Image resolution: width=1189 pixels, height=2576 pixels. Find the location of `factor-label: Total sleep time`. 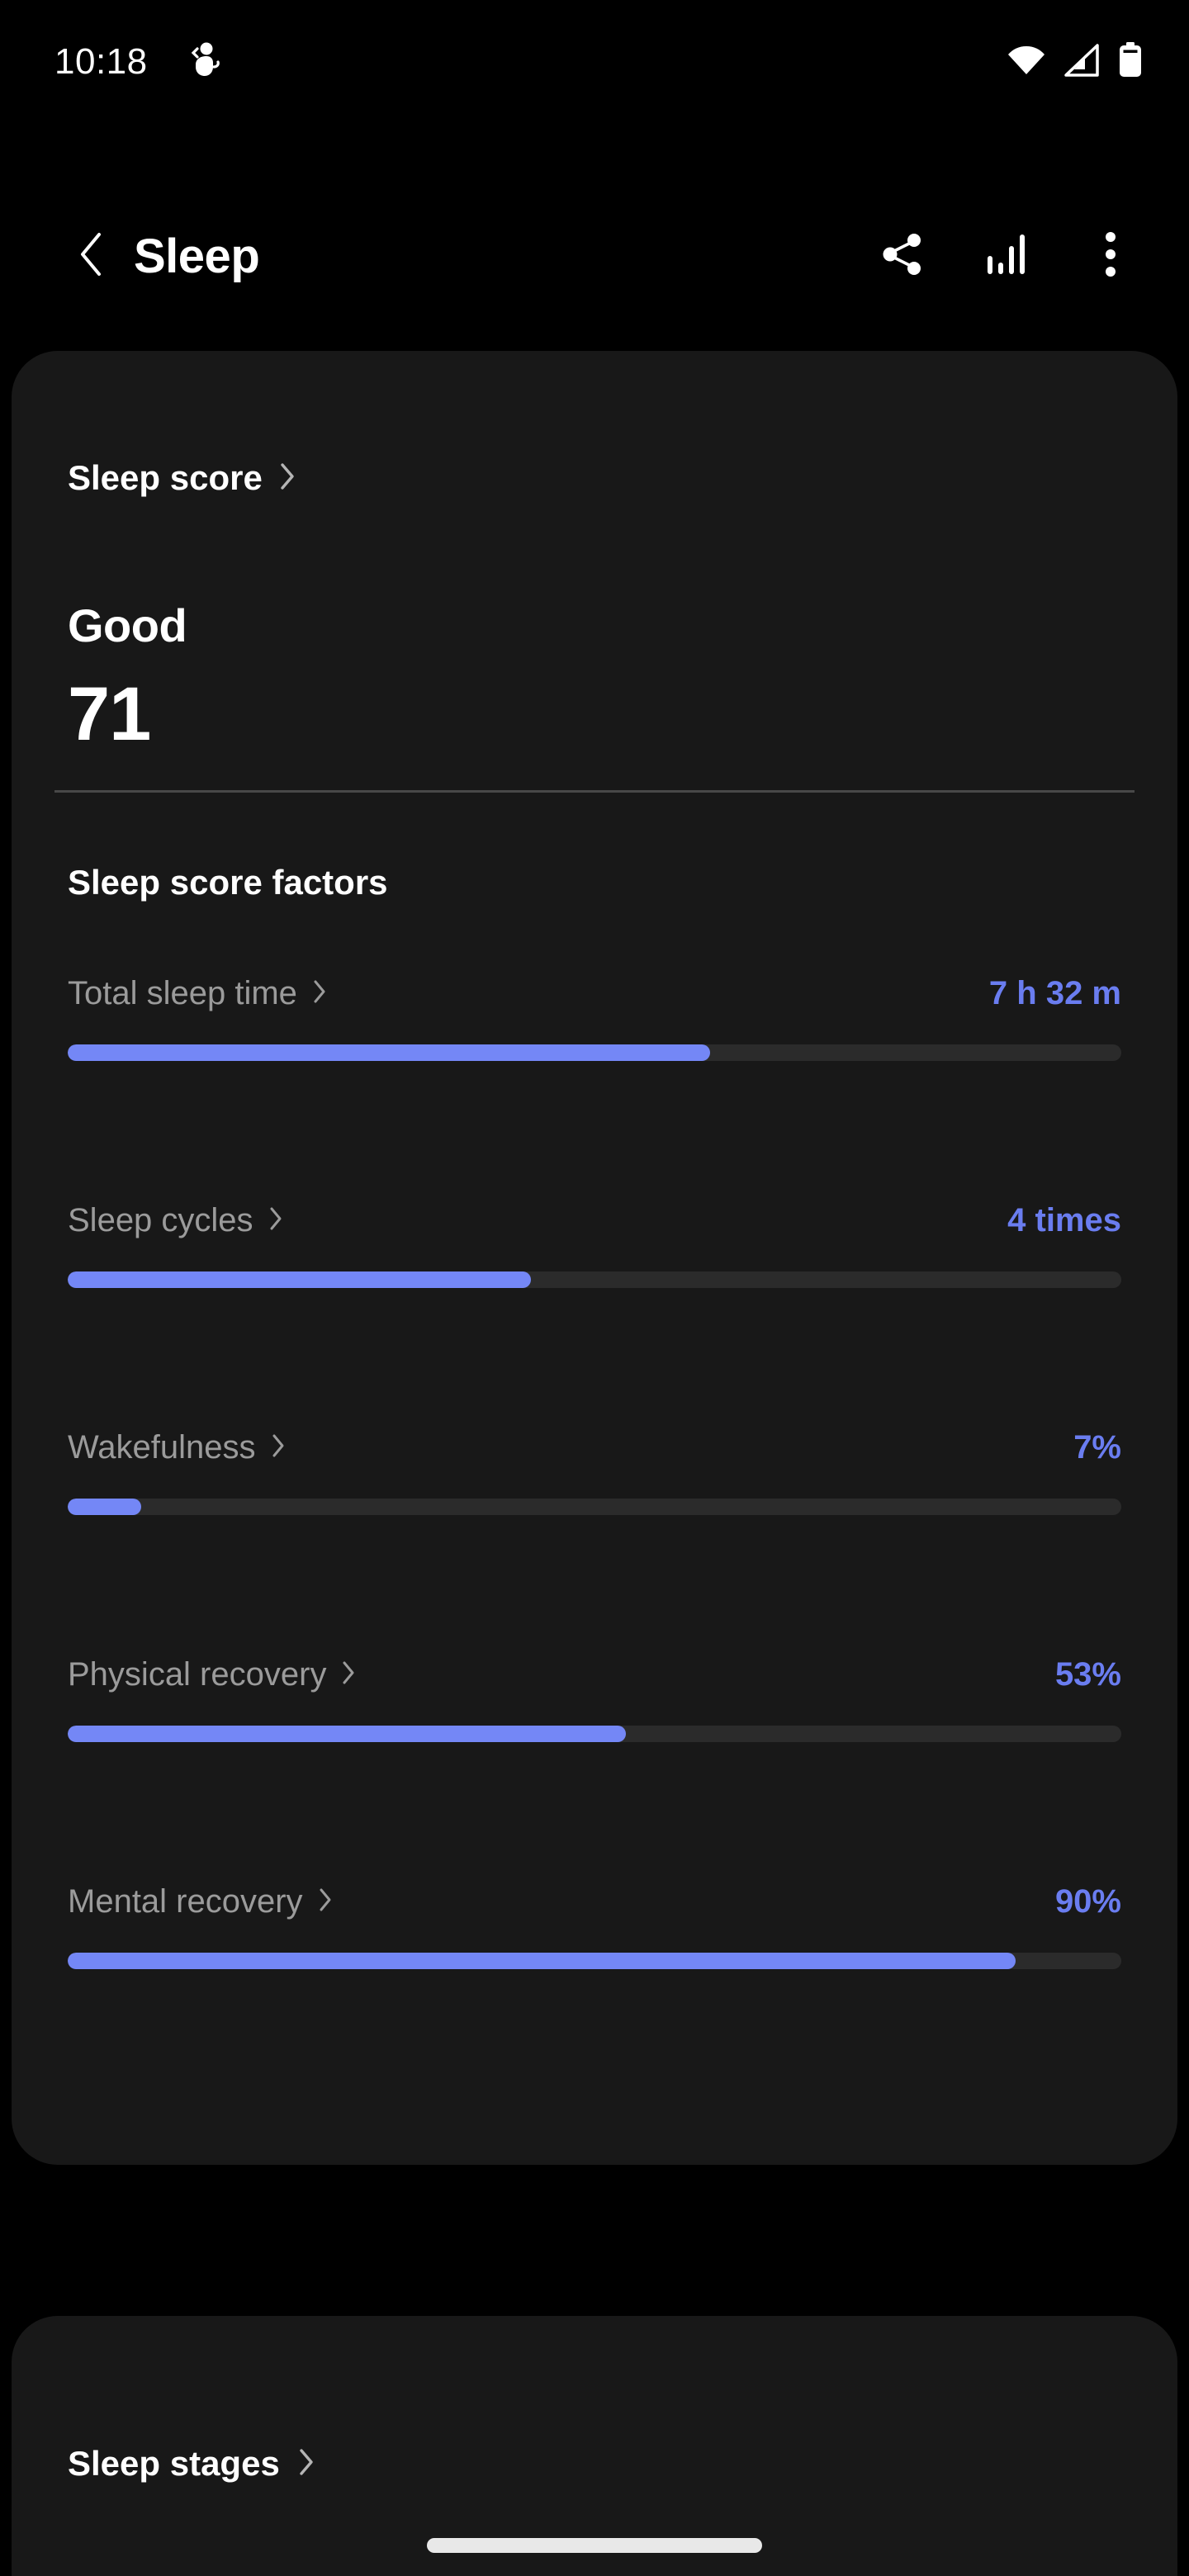

factor-label: Total sleep time is located at coordinates (182, 992).